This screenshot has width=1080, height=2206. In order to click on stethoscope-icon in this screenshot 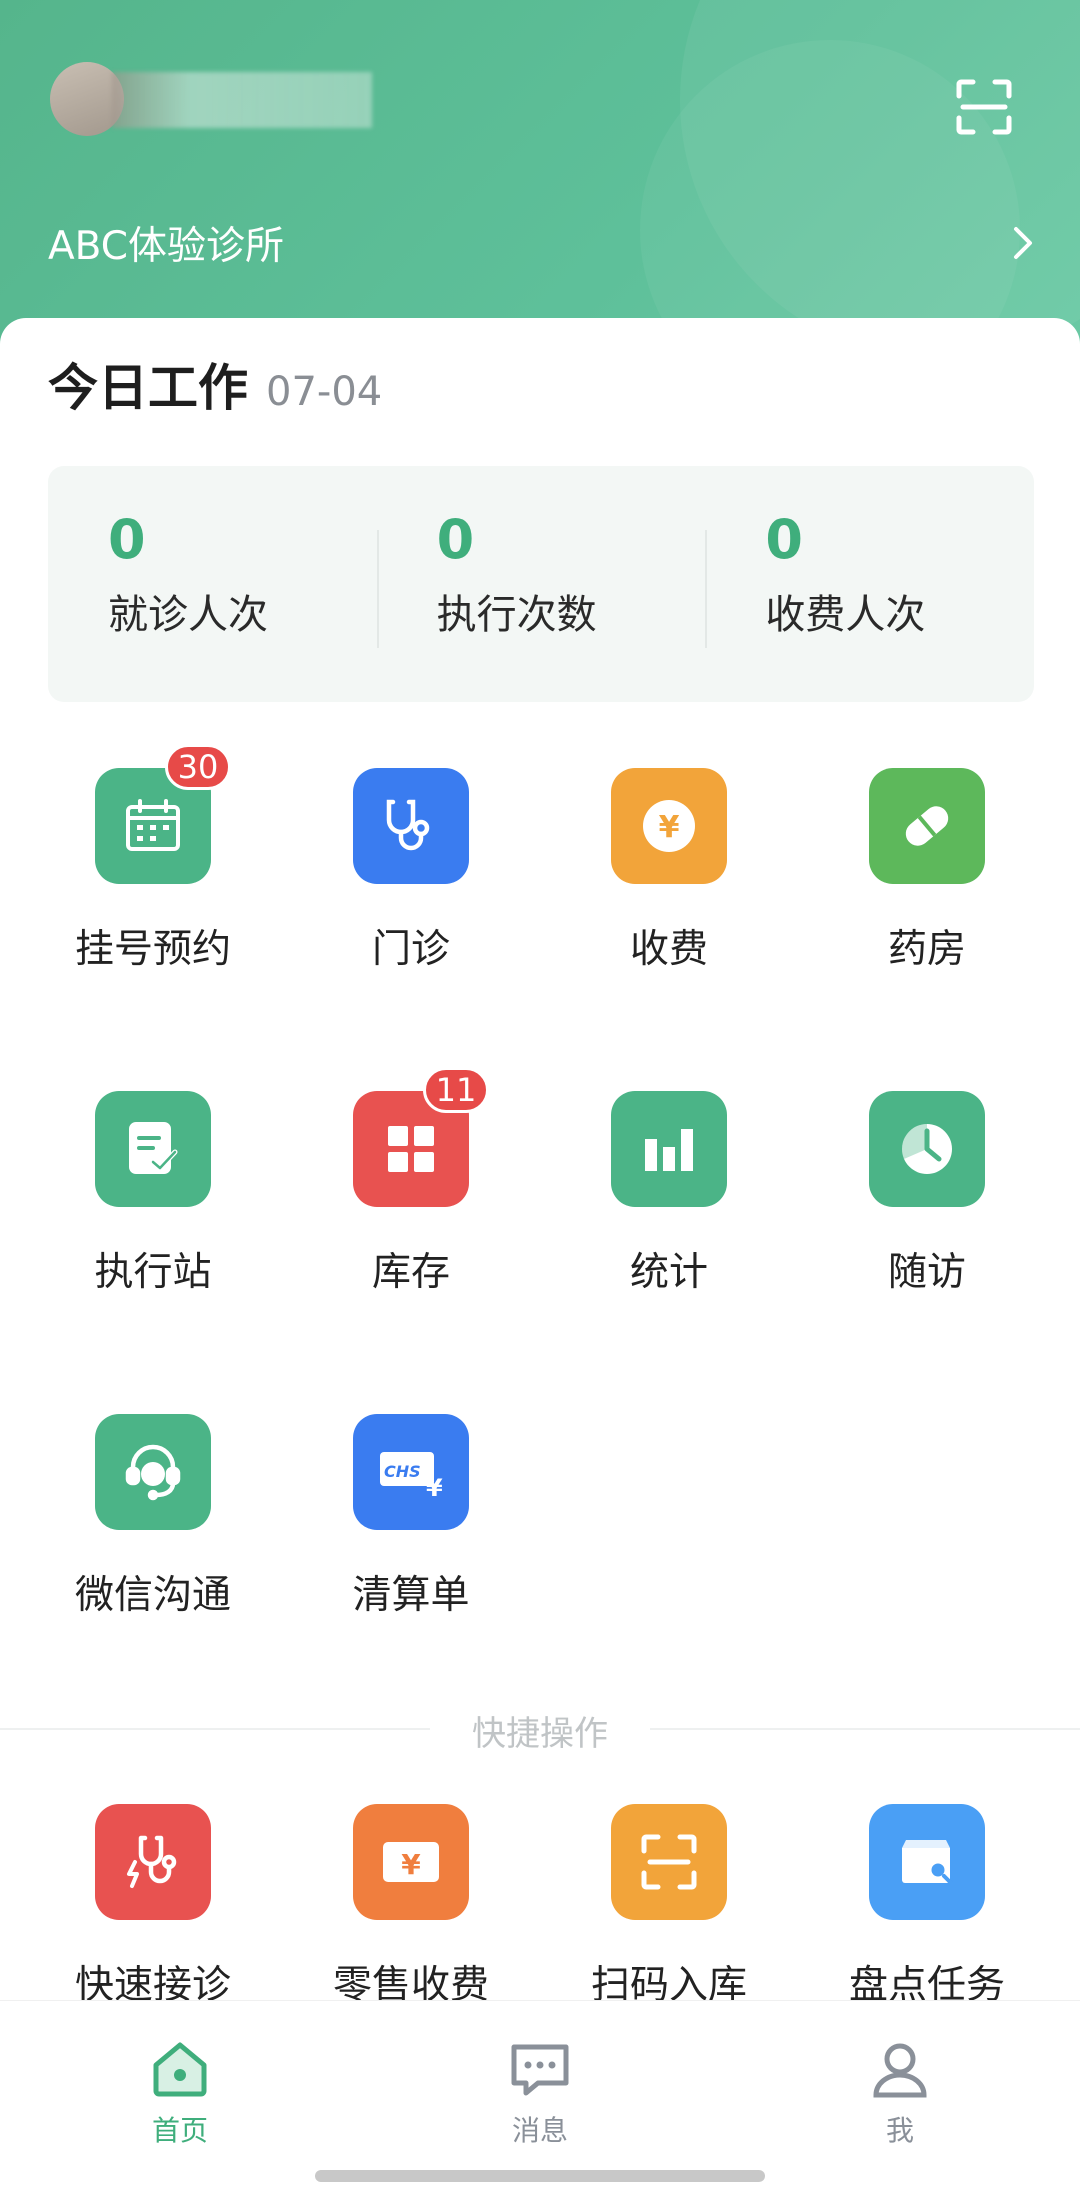, I will do `click(408, 825)`.